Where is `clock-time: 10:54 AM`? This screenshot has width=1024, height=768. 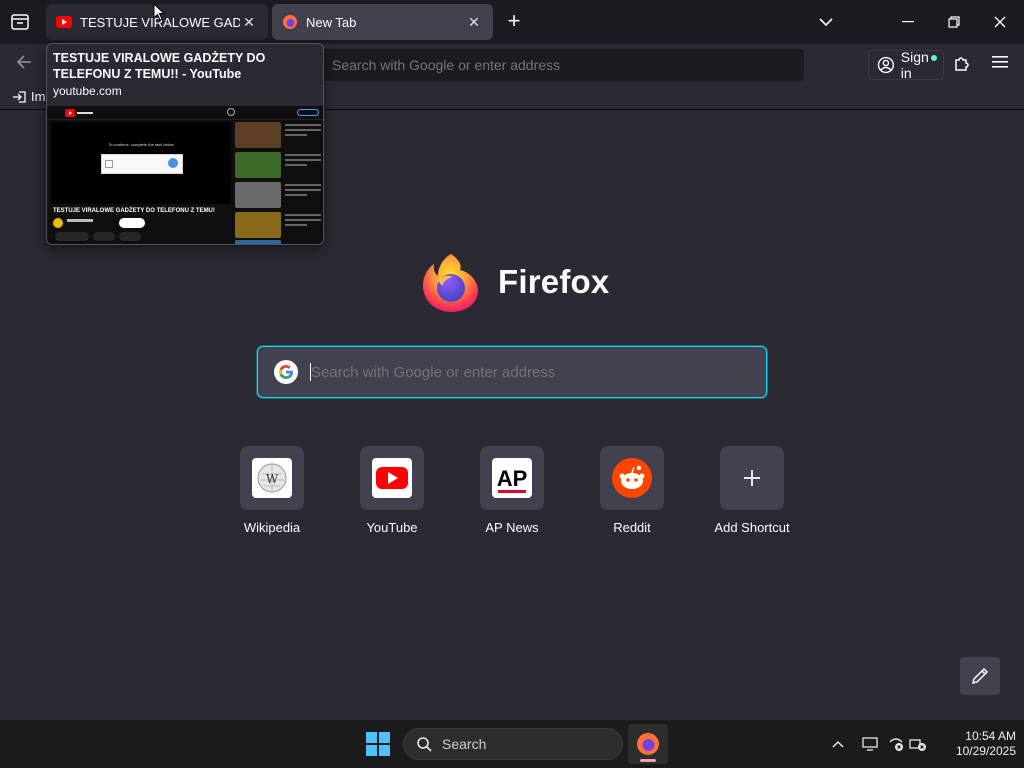 clock-time: 10:54 AM is located at coordinates (990, 736).